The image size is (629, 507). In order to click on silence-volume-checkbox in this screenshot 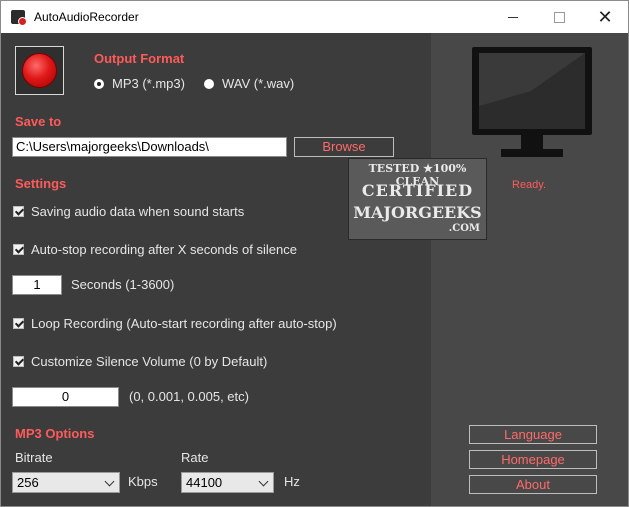, I will do `click(18, 361)`.